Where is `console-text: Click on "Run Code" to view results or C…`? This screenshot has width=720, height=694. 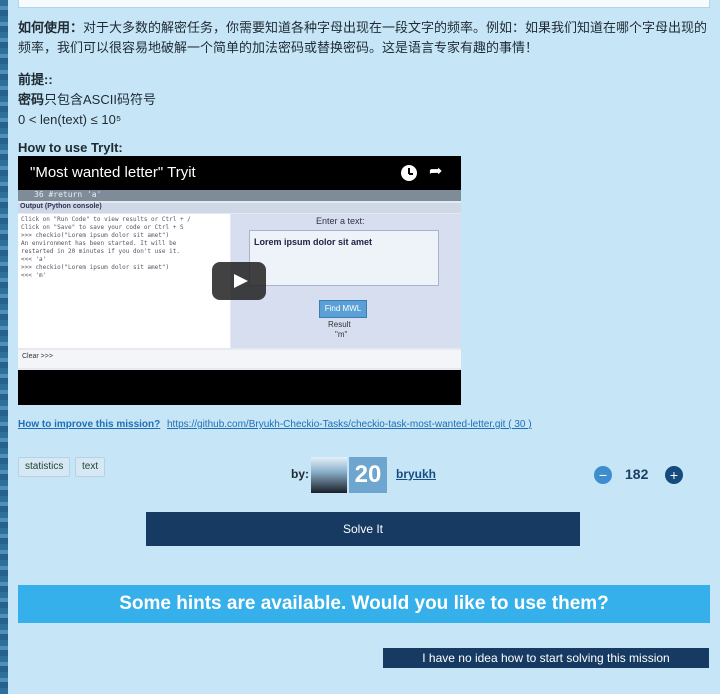 console-text: Click on "Run Code" to view results or C… is located at coordinates (106, 247).